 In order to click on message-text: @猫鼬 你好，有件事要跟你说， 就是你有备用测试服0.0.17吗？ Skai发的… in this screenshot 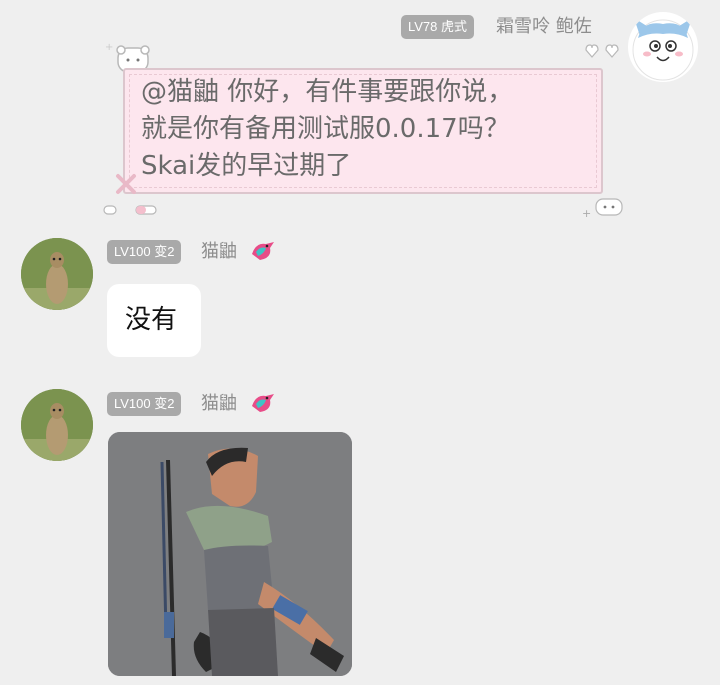, I will do `click(371, 129)`.